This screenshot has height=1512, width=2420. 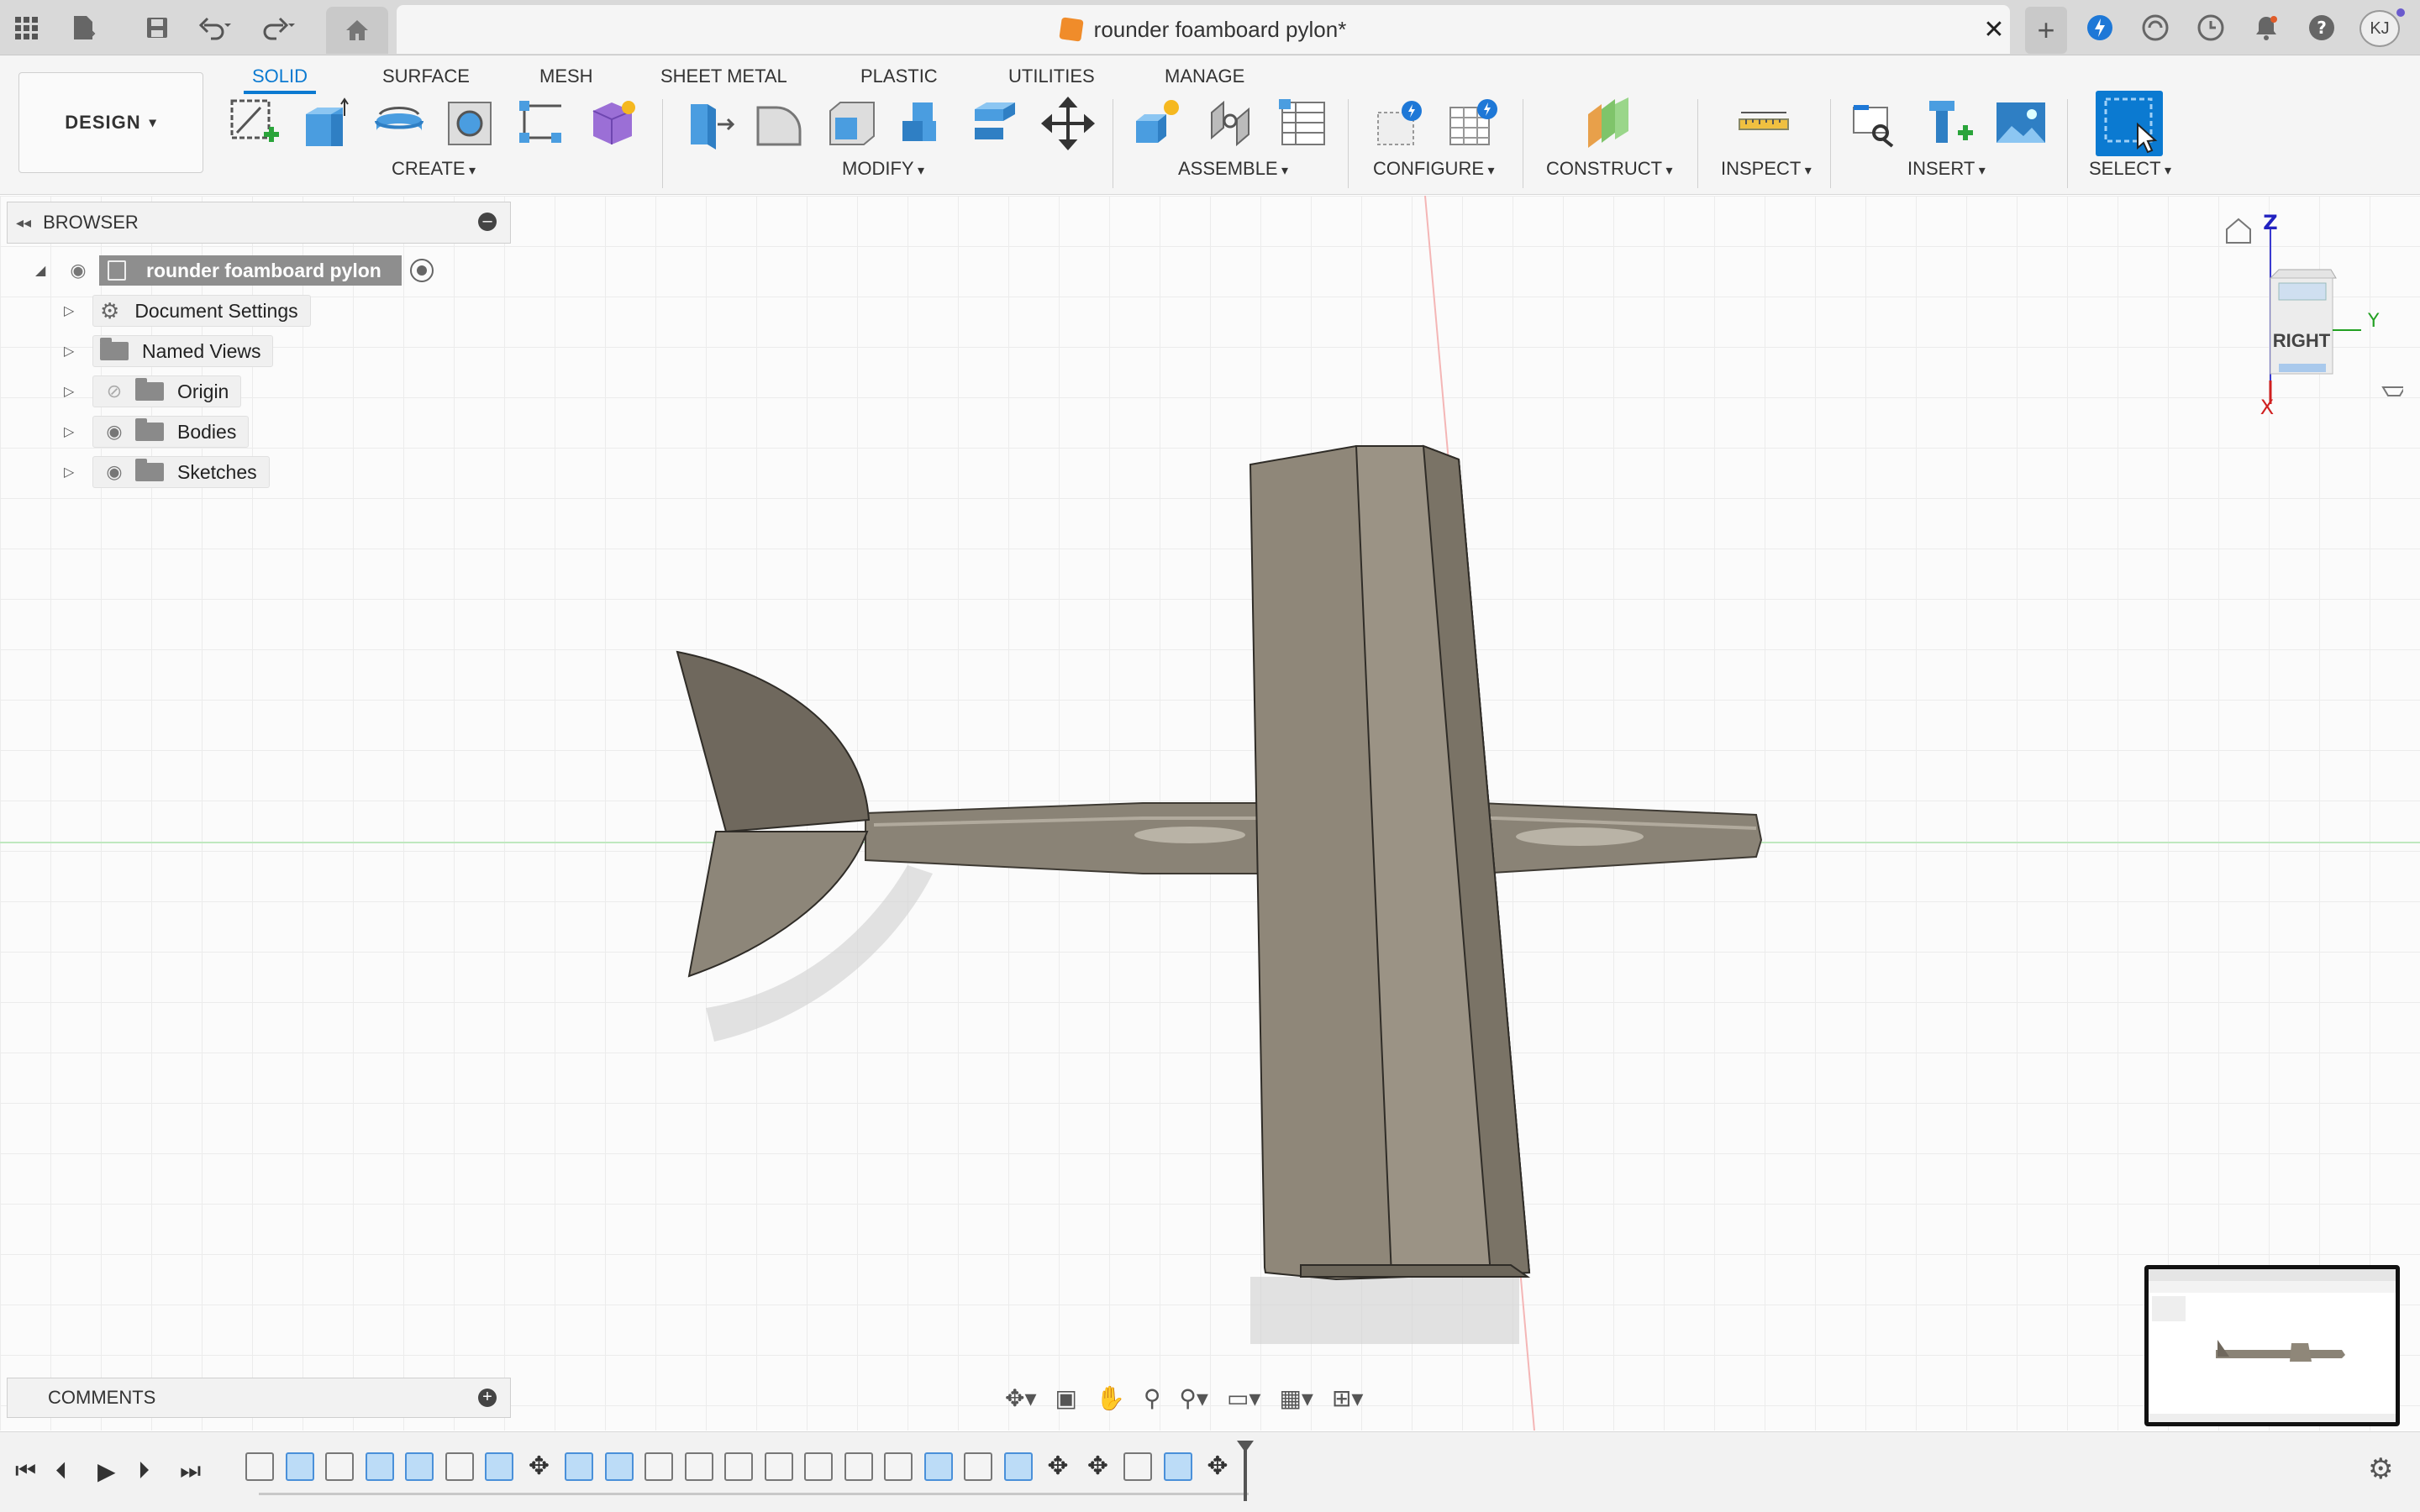 I want to click on step-forward-icon: ⏵, so click(x=144, y=1471).